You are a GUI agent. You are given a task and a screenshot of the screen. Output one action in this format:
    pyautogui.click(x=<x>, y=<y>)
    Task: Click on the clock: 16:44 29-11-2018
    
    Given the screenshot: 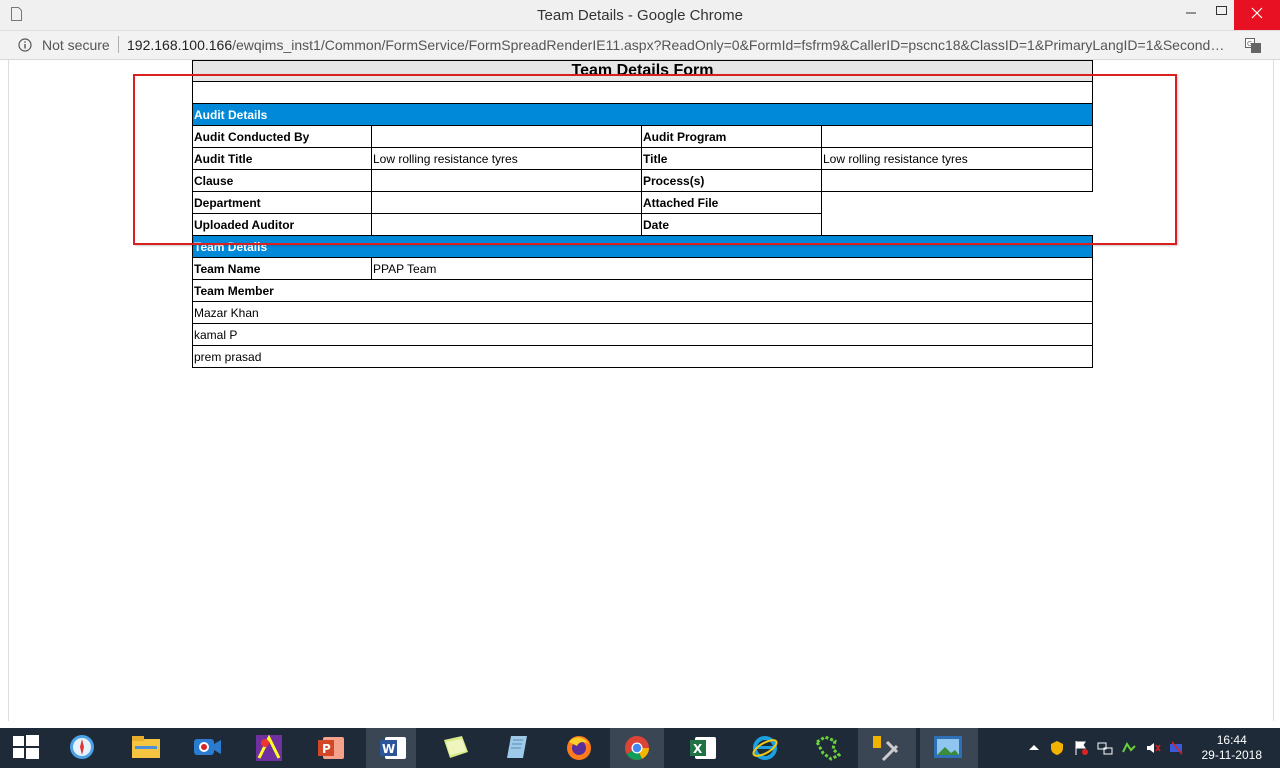 What is the action you would take?
    pyautogui.click(x=1232, y=748)
    